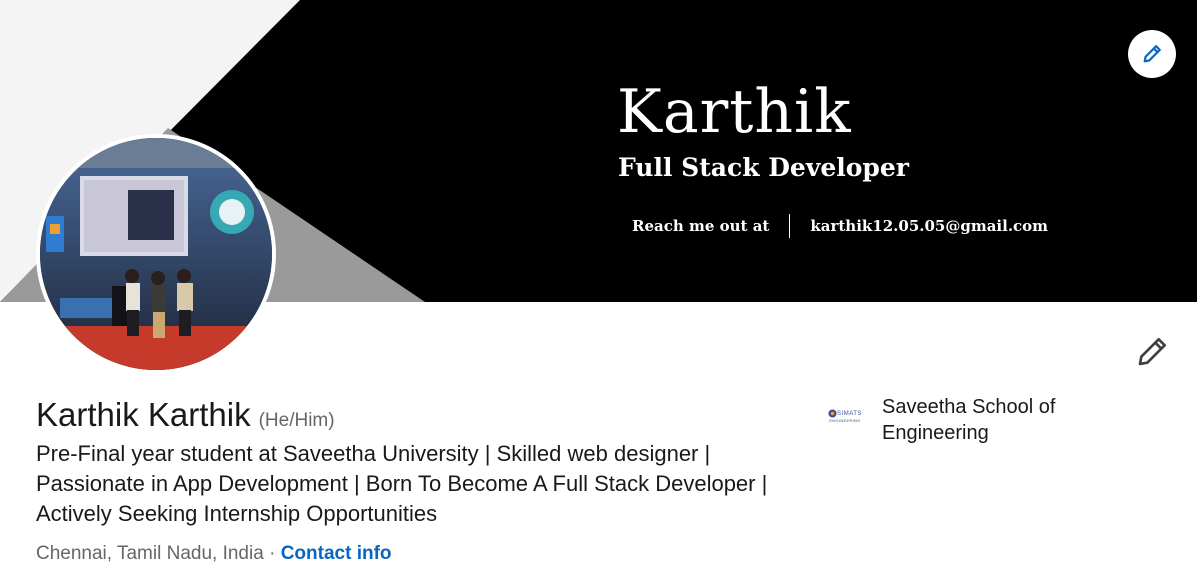  Describe the element at coordinates (734, 112) in the screenshot. I see `banner-name: Karthik` at that location.